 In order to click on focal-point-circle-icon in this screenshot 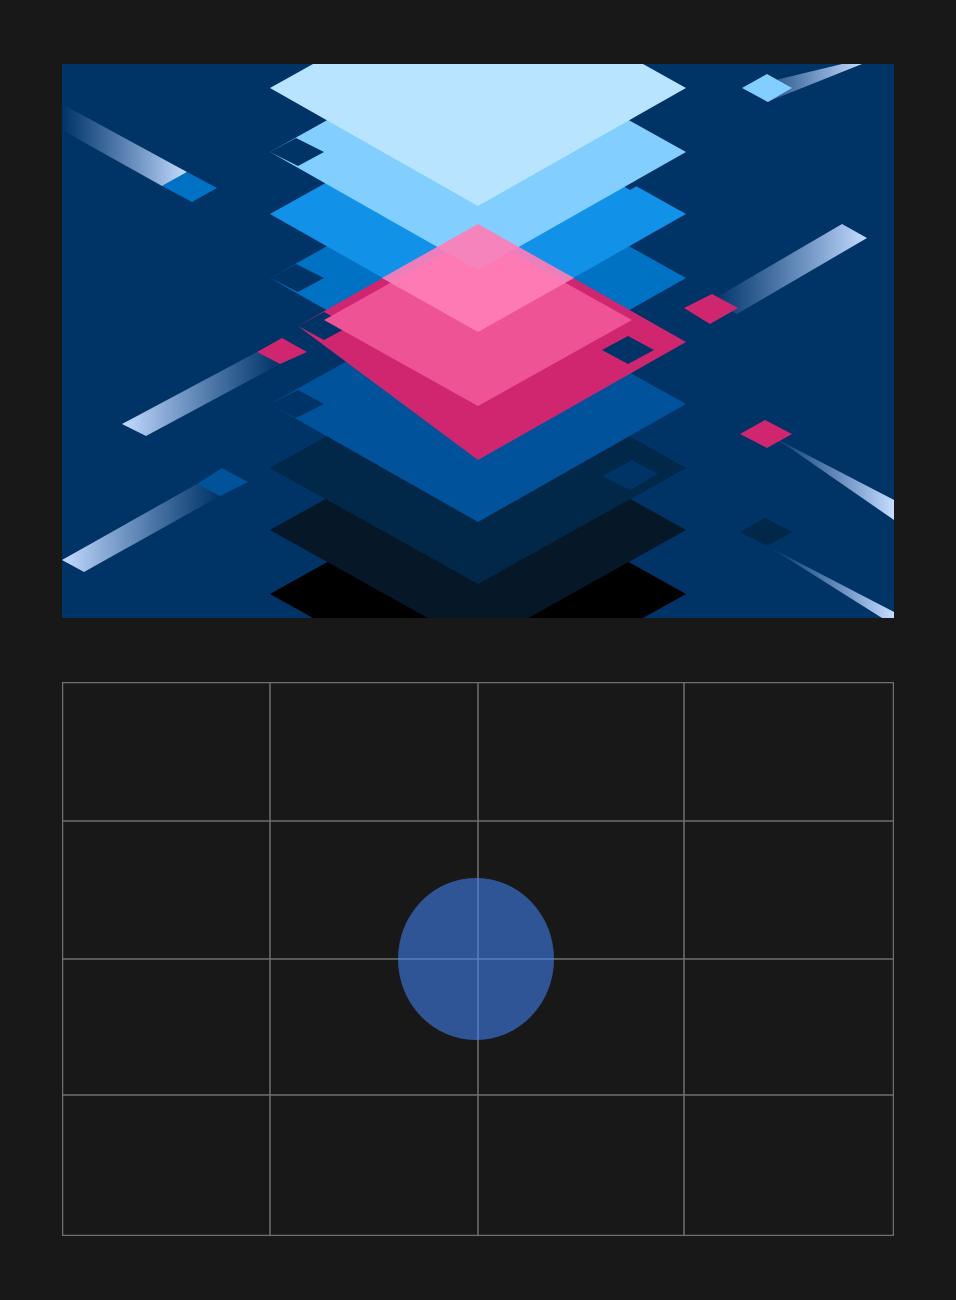, I will do `click(476, 959)`.